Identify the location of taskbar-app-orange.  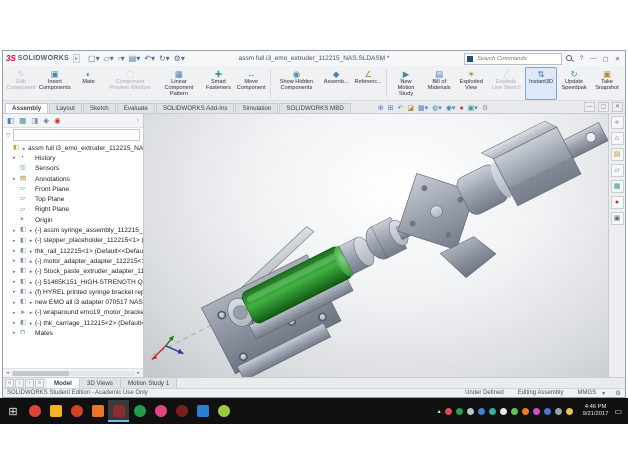
(76, 411).